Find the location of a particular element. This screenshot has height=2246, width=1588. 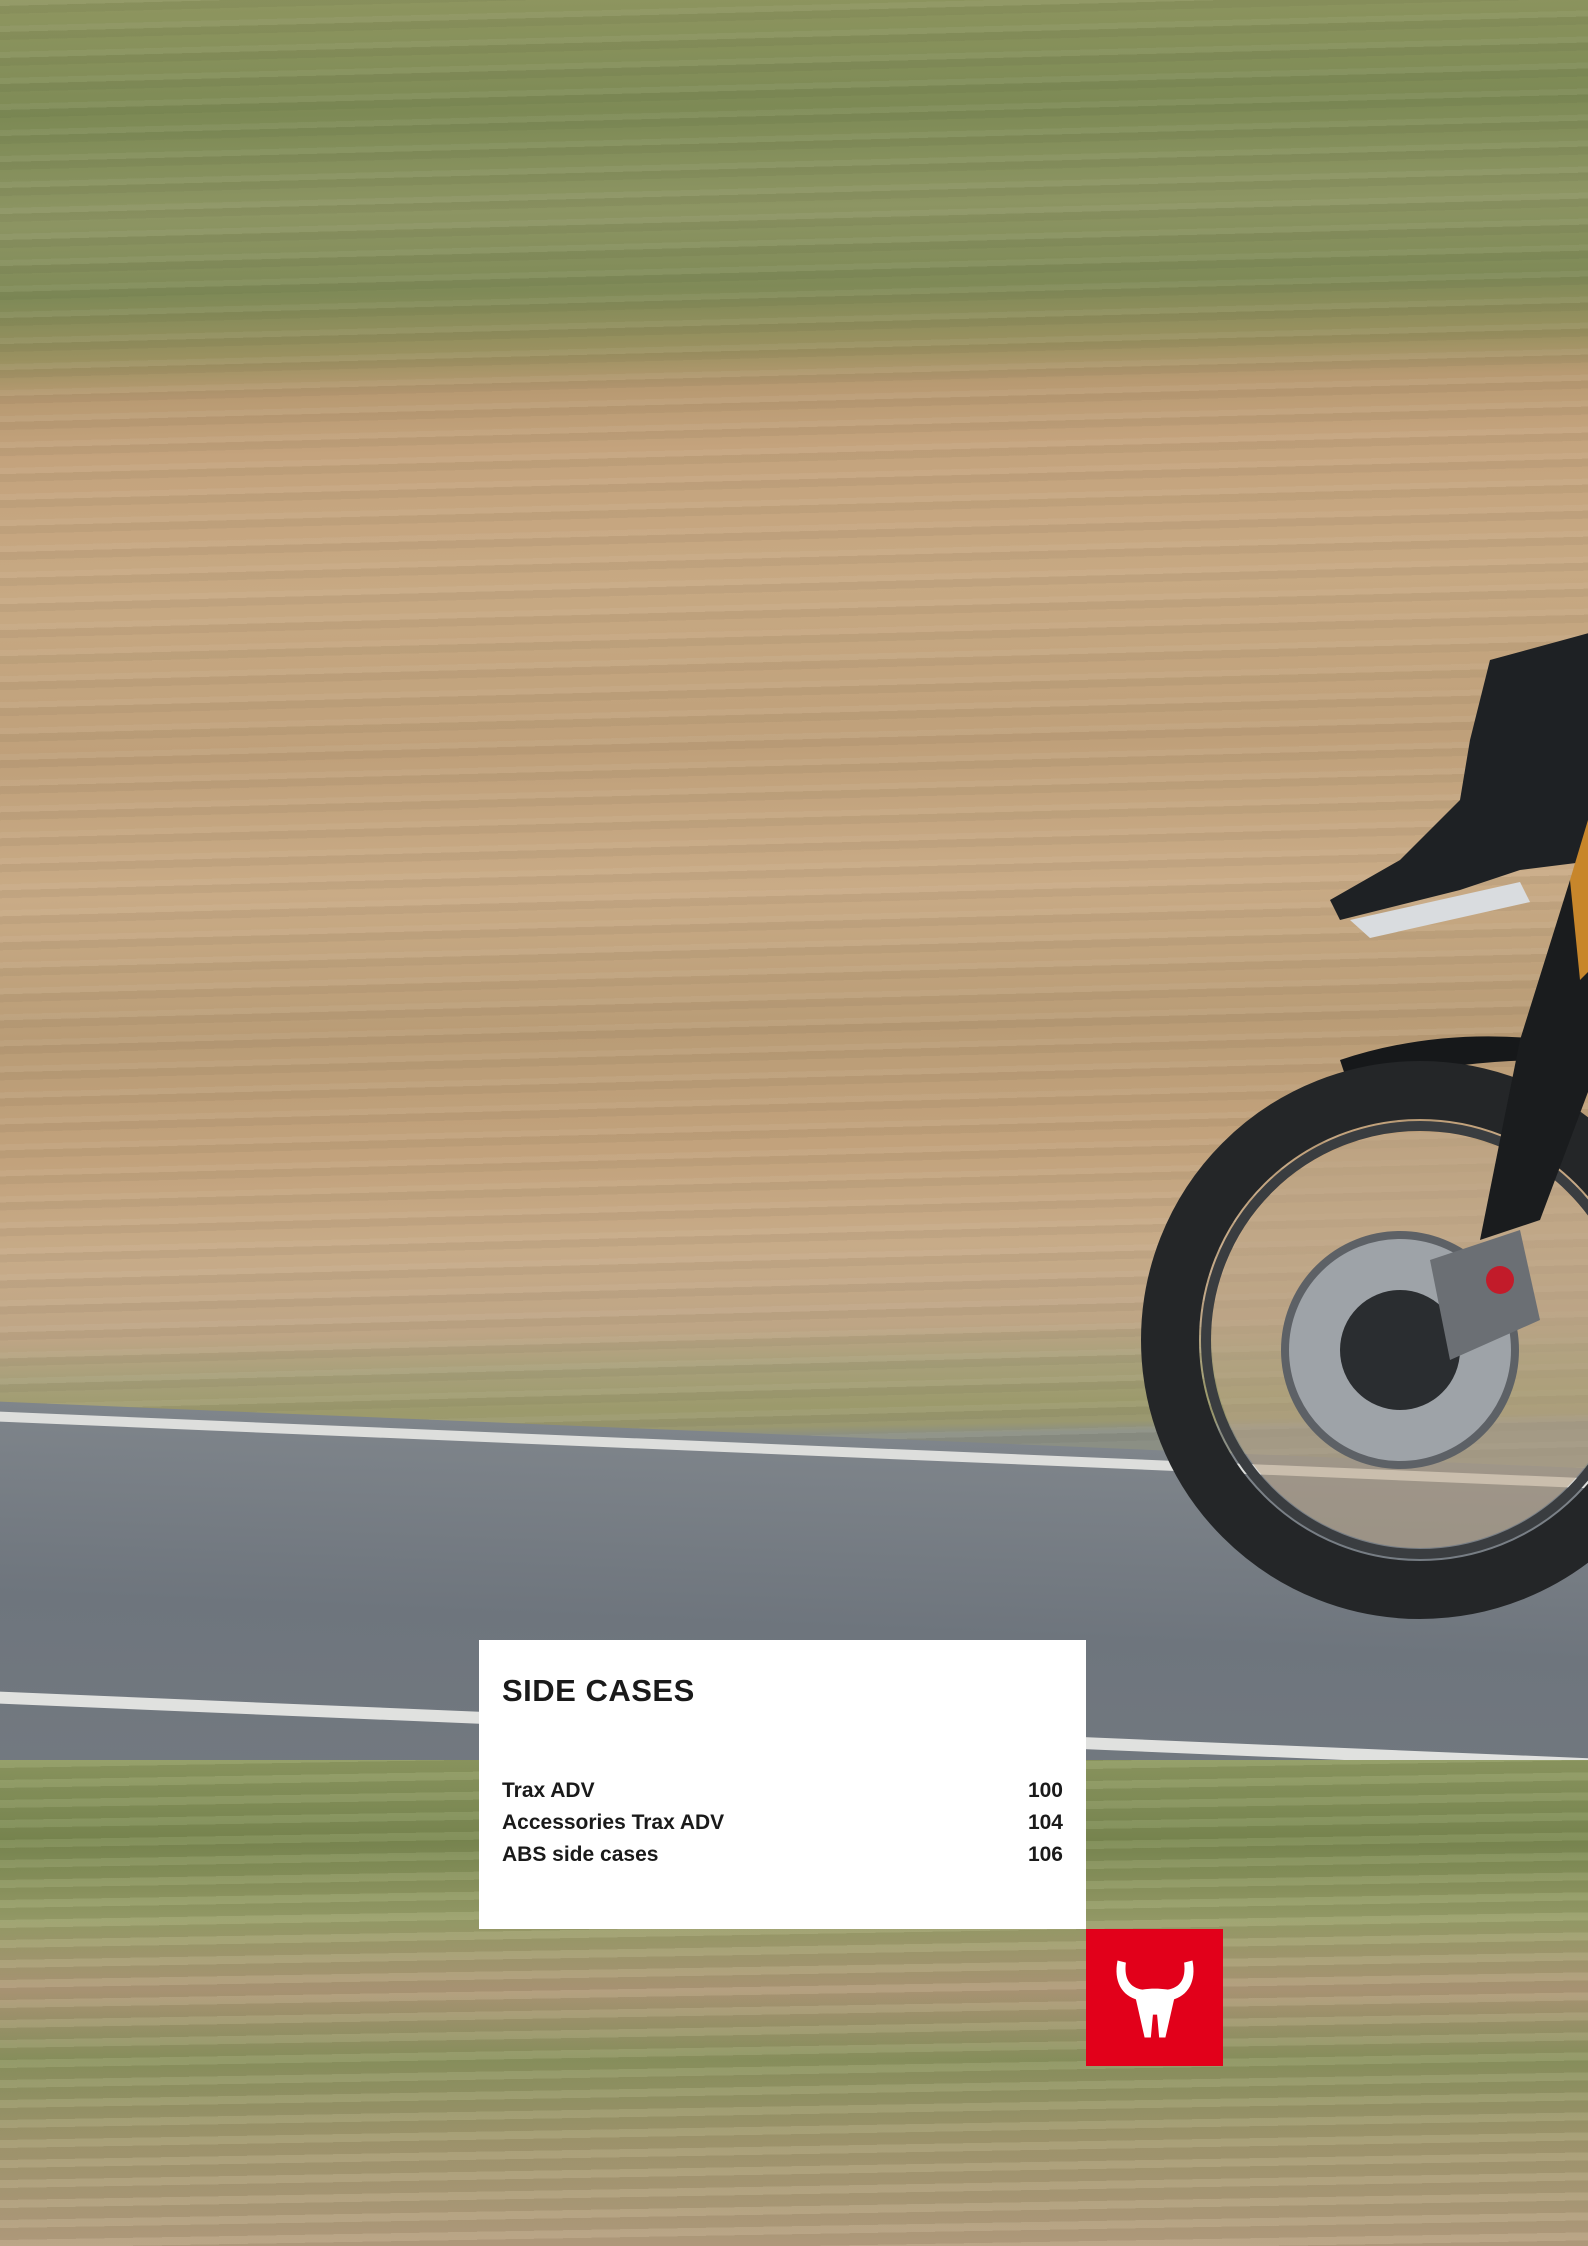

toc-entry-page: 100 is located at coordinates (1045, 1791).